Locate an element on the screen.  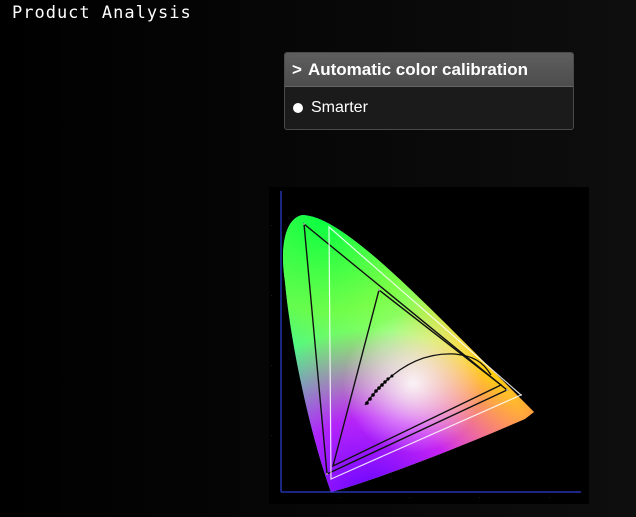
calibration-panel: > Automatic color calibration Smarter is located at coordinates (429, 91).